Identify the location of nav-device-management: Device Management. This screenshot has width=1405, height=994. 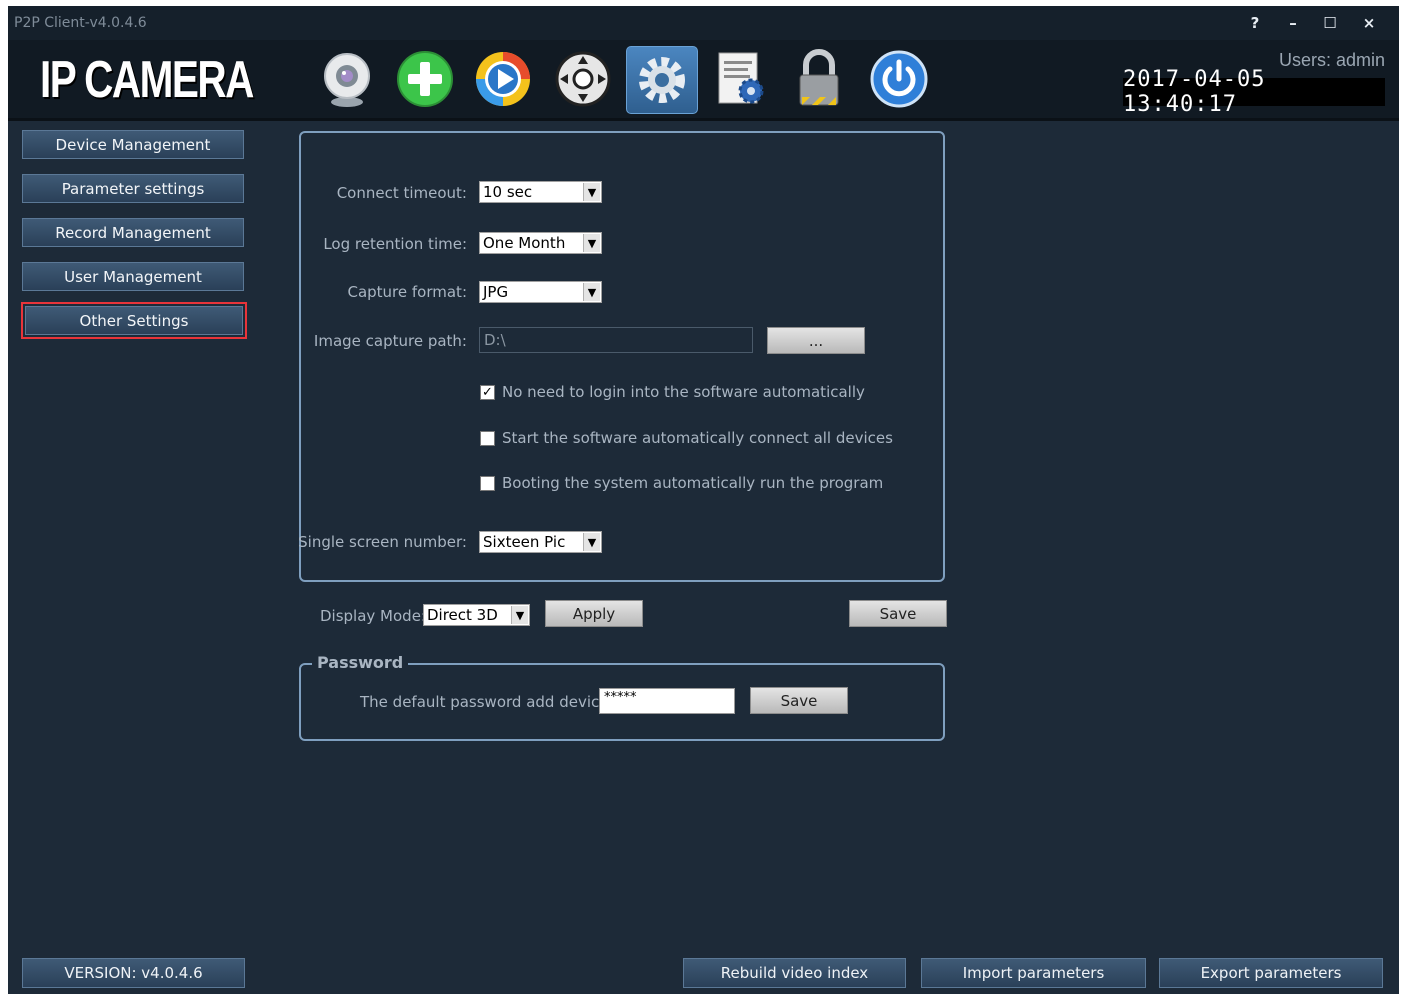
(133, 144).